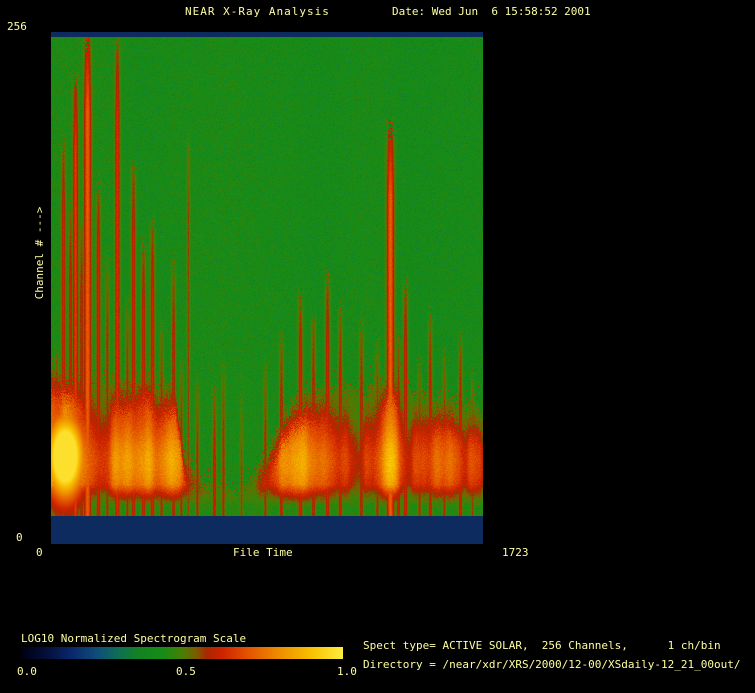  Describe the element at coordinates (134, 638) in the screenshot. I see `colorbar-title: LOG10 Normalized Spectrogram Scale` at that location.